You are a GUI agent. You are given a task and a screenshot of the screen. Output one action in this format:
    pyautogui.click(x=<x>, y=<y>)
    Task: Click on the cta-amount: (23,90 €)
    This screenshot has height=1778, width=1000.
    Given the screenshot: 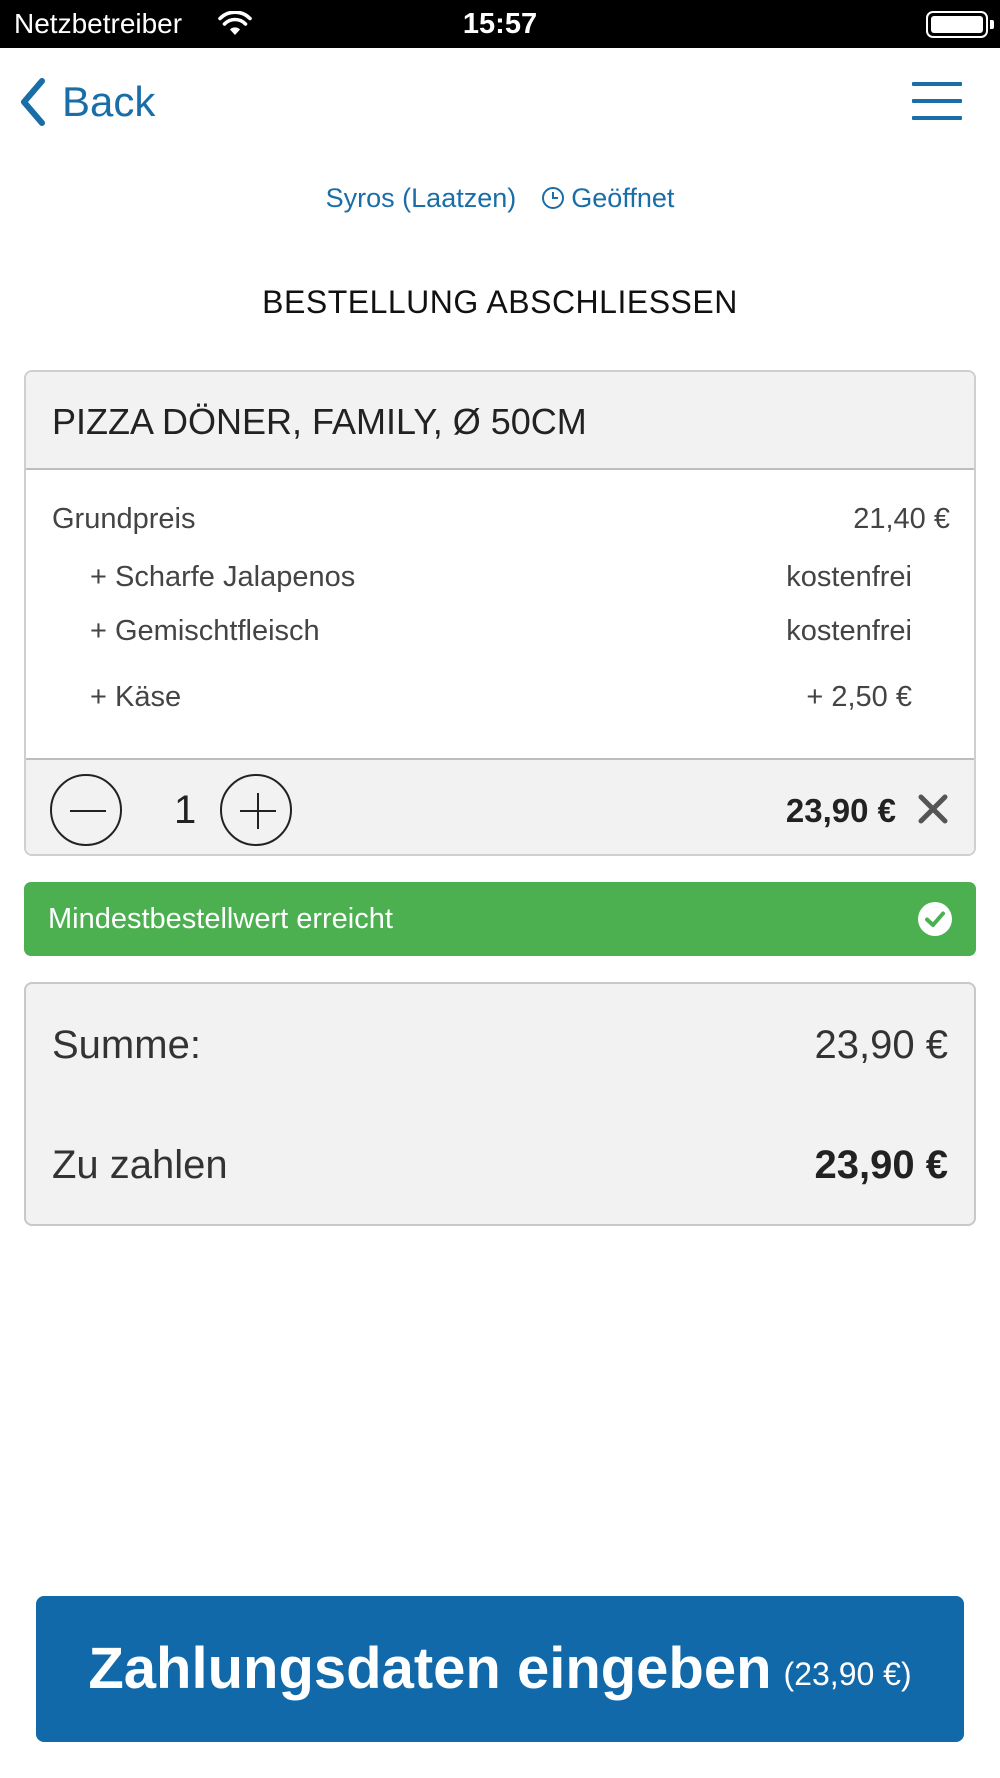 What is the action you would take?
    pyautogui.click(x=847, y=1674)
    